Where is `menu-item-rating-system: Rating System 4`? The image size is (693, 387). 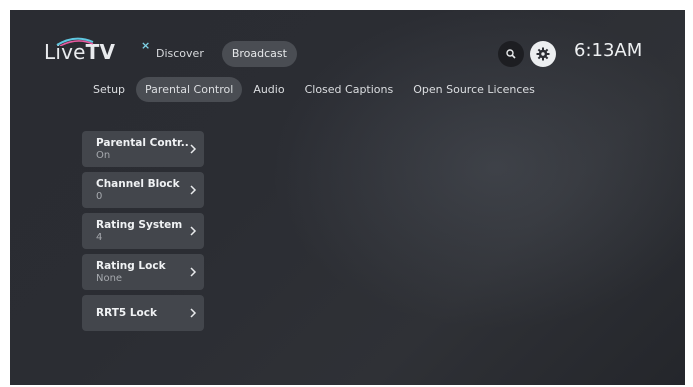 menu-item-rating-system: Rating System 4 is located at coordinates (143, 231).